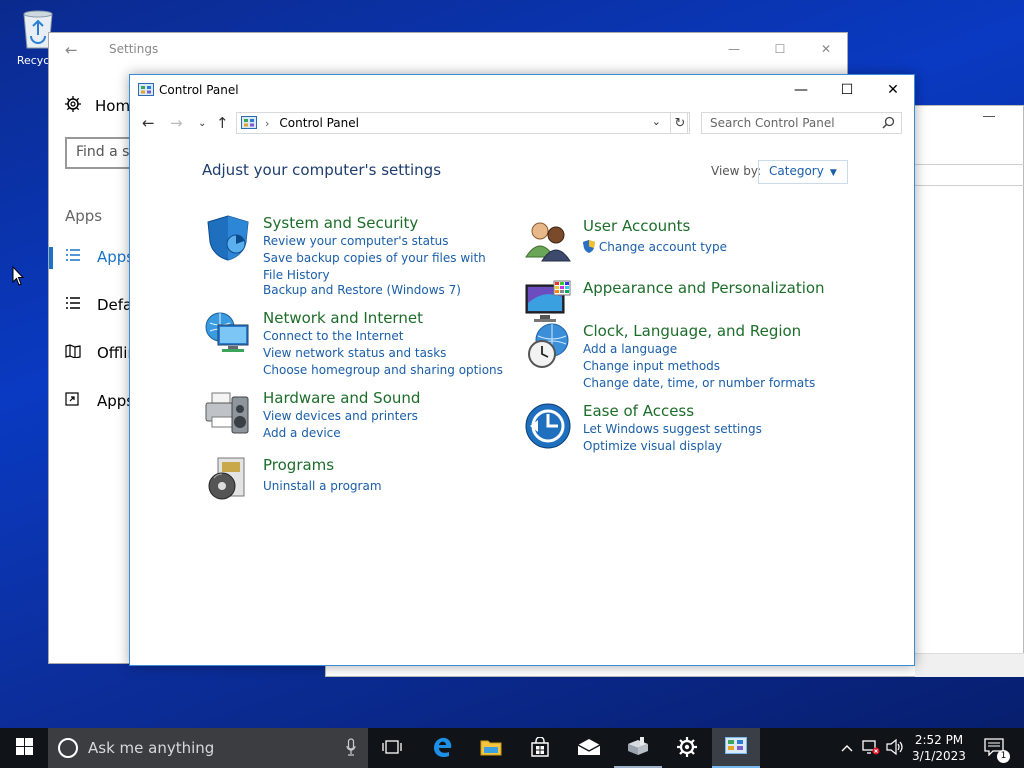  What do you see at coordinates (780, 49) in the screenshot?
I see `settings-maximize-button: ☐` at bounding box center [780, 49].